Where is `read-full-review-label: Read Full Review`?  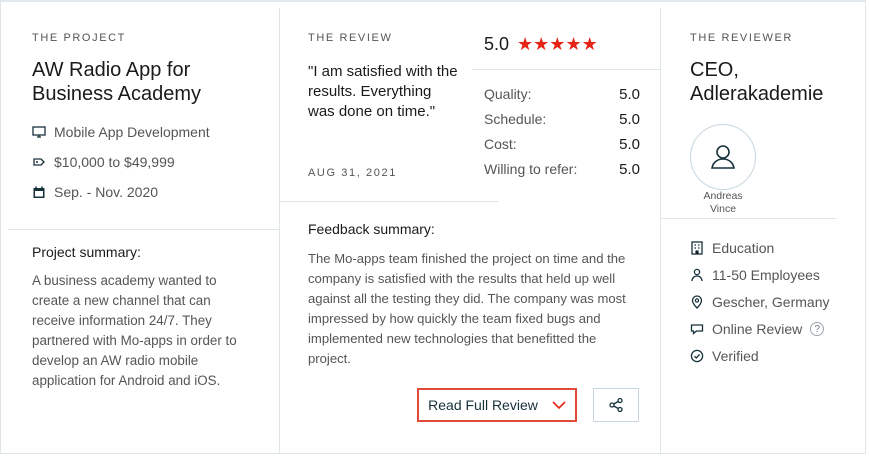 read-full-review-label: Read Full Review is located at coordinates (483, 405).